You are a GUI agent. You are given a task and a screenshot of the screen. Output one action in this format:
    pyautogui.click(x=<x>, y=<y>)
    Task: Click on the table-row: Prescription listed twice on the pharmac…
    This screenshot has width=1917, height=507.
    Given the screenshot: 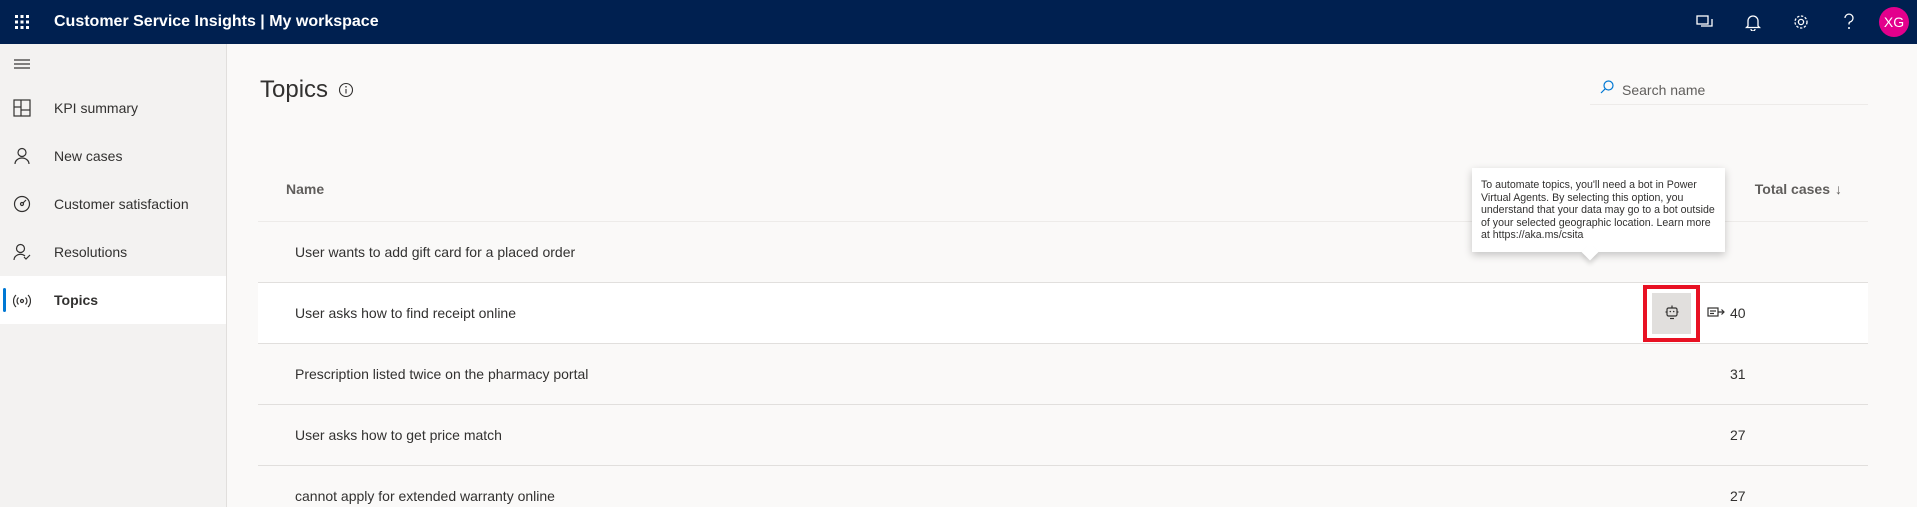 What is the action you would take?
    pyautogui.click(x=1063, y=374)
    